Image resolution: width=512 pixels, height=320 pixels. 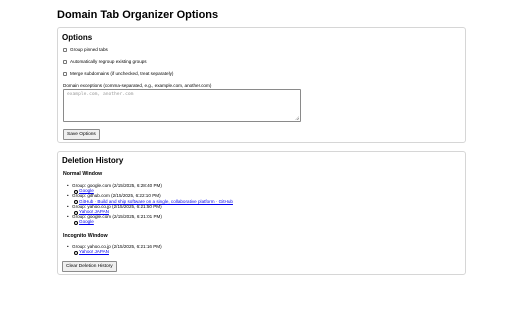 What do you see at coordinates (182, 105) in the screenshot?
I see `domain-exceptions-input: example.com, another.com` at bounding box center [182, 105].